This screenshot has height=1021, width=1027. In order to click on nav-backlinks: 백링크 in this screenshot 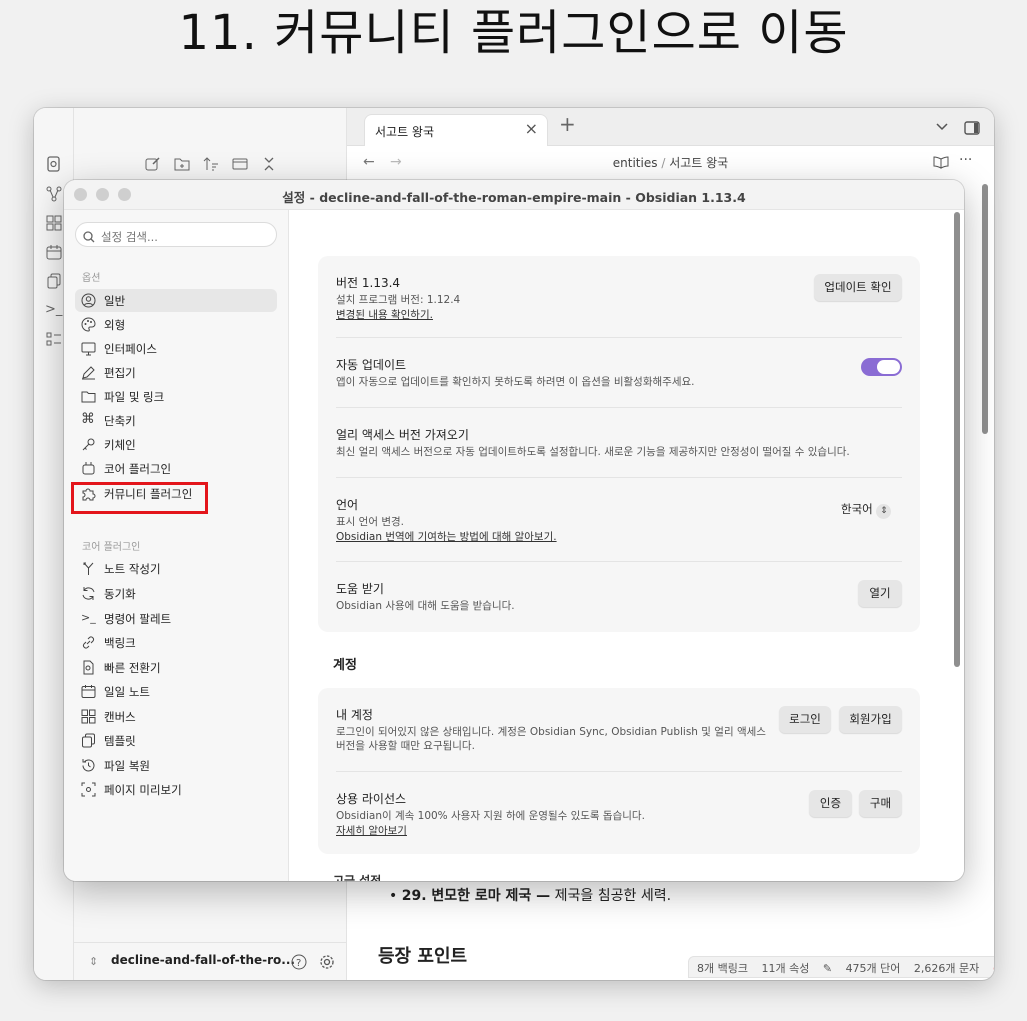, I will do `click(176, 642)`.